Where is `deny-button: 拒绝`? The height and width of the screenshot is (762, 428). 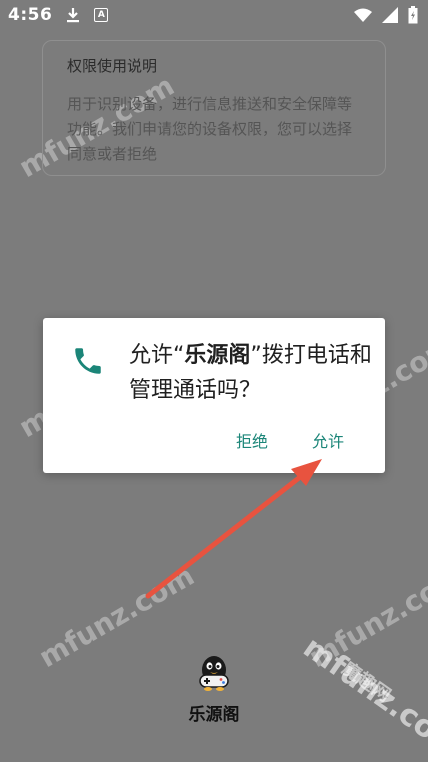 deny-button: 拒绝 is located at coordinates (252, 440).